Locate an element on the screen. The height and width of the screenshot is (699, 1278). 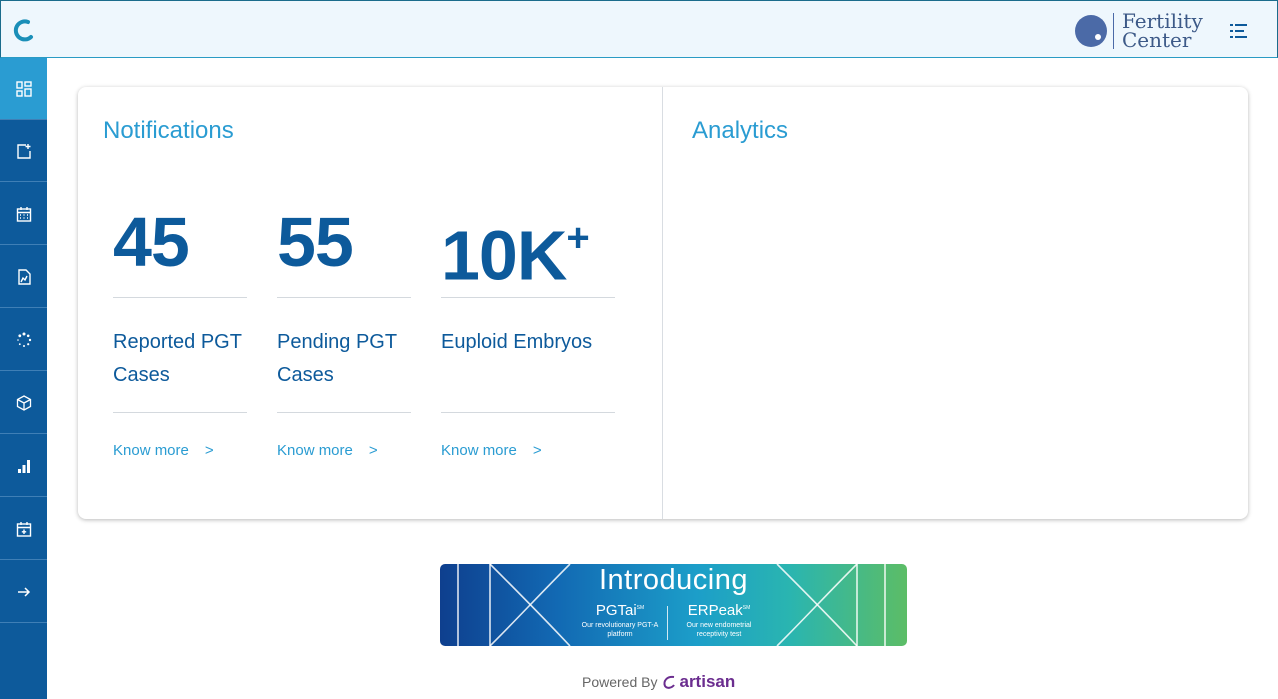
stat-euploid-embryos: 10K+ Euploid Embryos Know more > is located at coordinates (528, 328).